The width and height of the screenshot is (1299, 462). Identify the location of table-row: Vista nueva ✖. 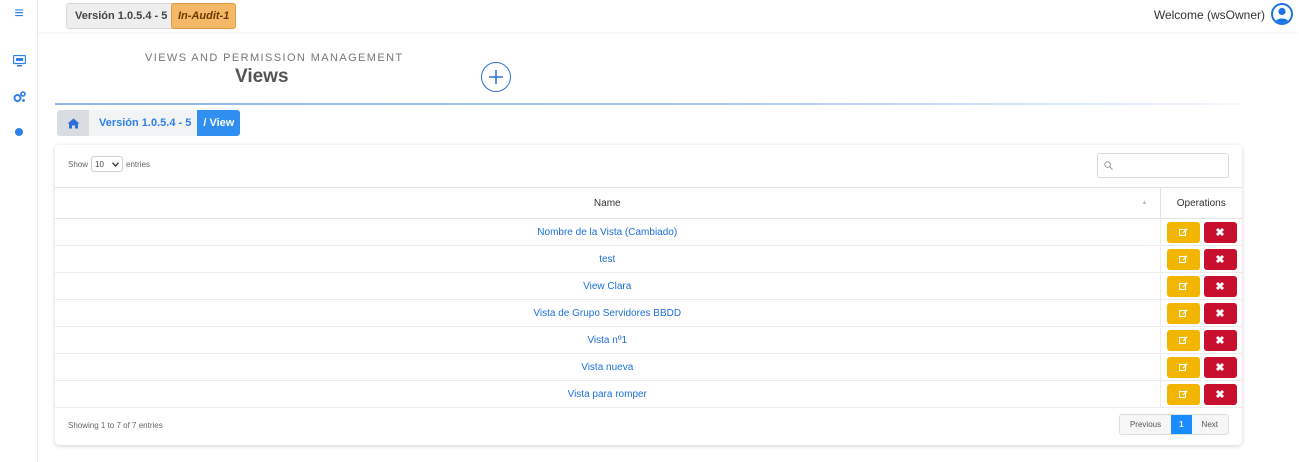
(648, 367).